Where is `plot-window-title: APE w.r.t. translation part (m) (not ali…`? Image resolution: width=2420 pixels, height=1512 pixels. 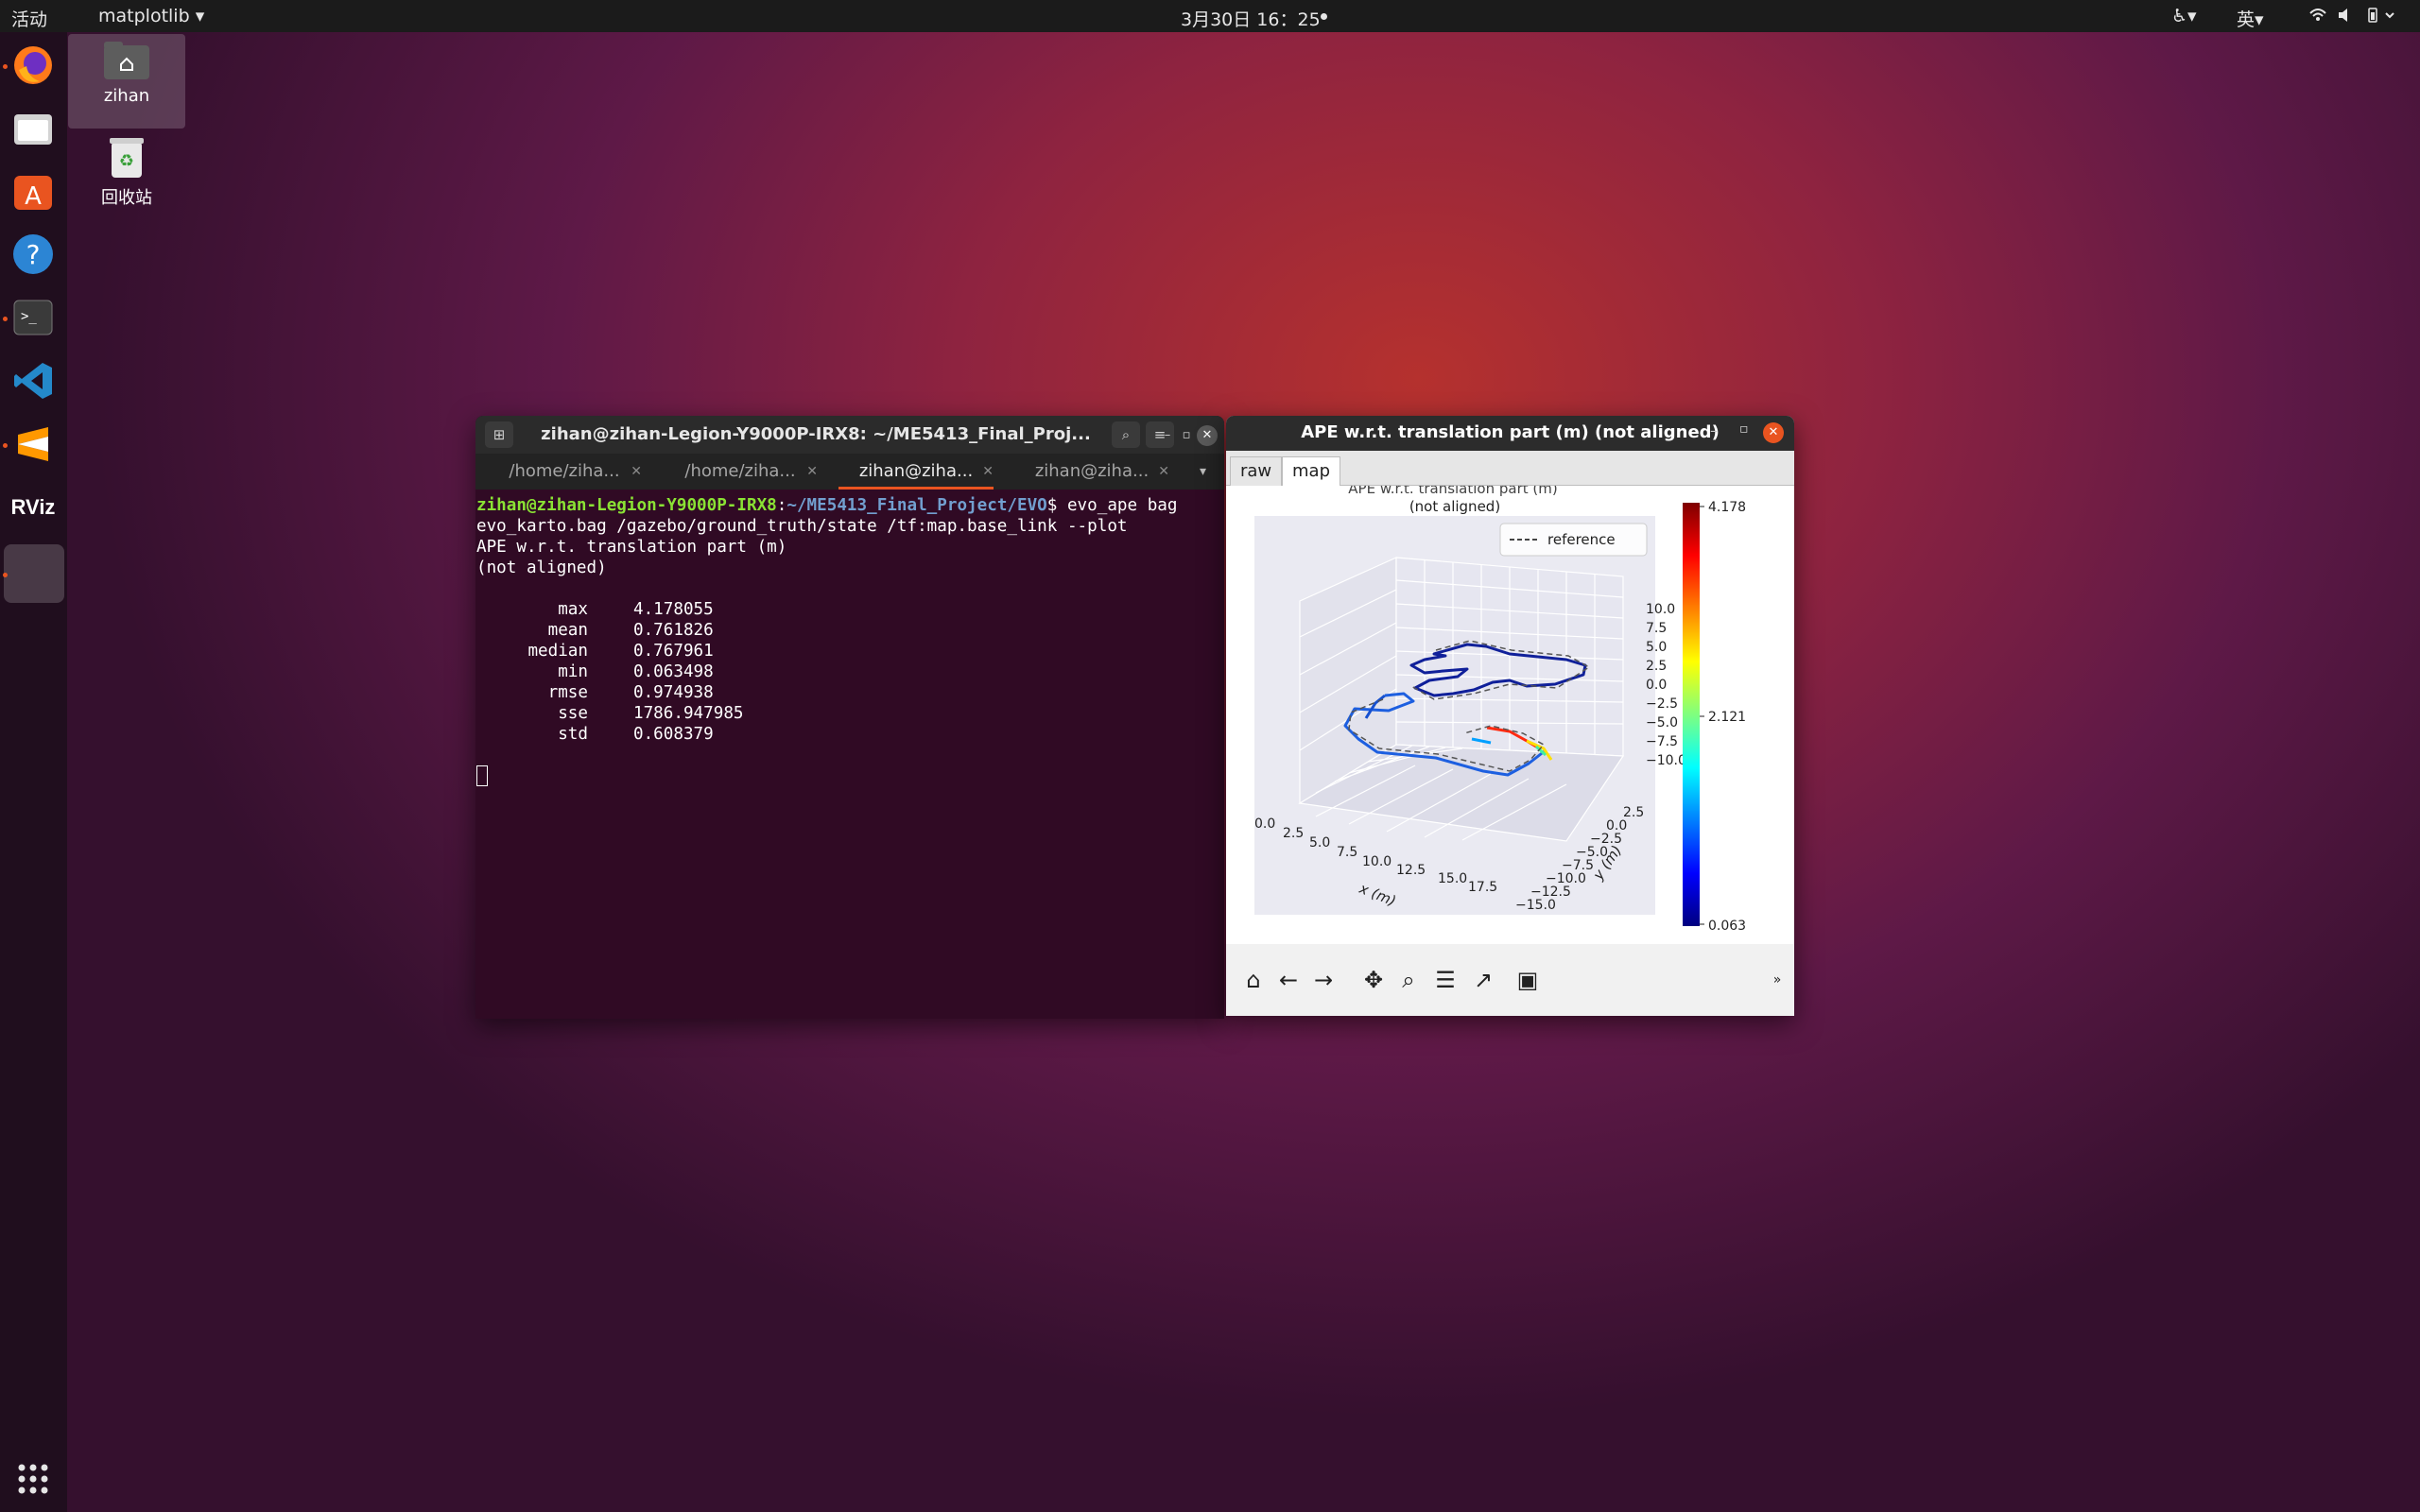 plot-window-title: APE w.r.t. translation part (m) (not ali… is located at coordinates (1510, 432).